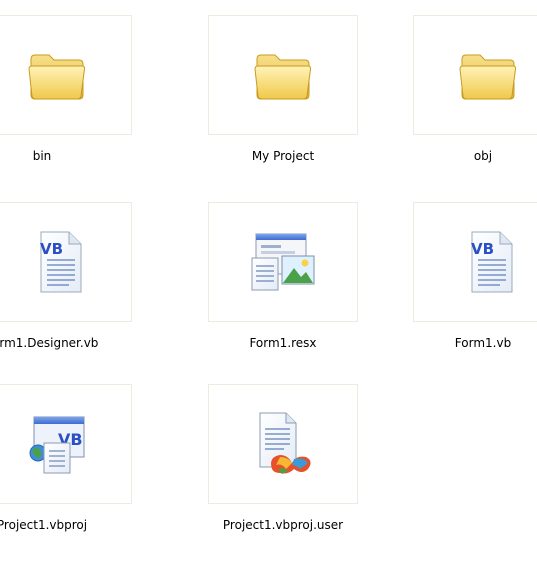 The height and width of the screenshot is (584, 537). I want to click on file-name: Project1.vbproj.user, so click(283, 525).